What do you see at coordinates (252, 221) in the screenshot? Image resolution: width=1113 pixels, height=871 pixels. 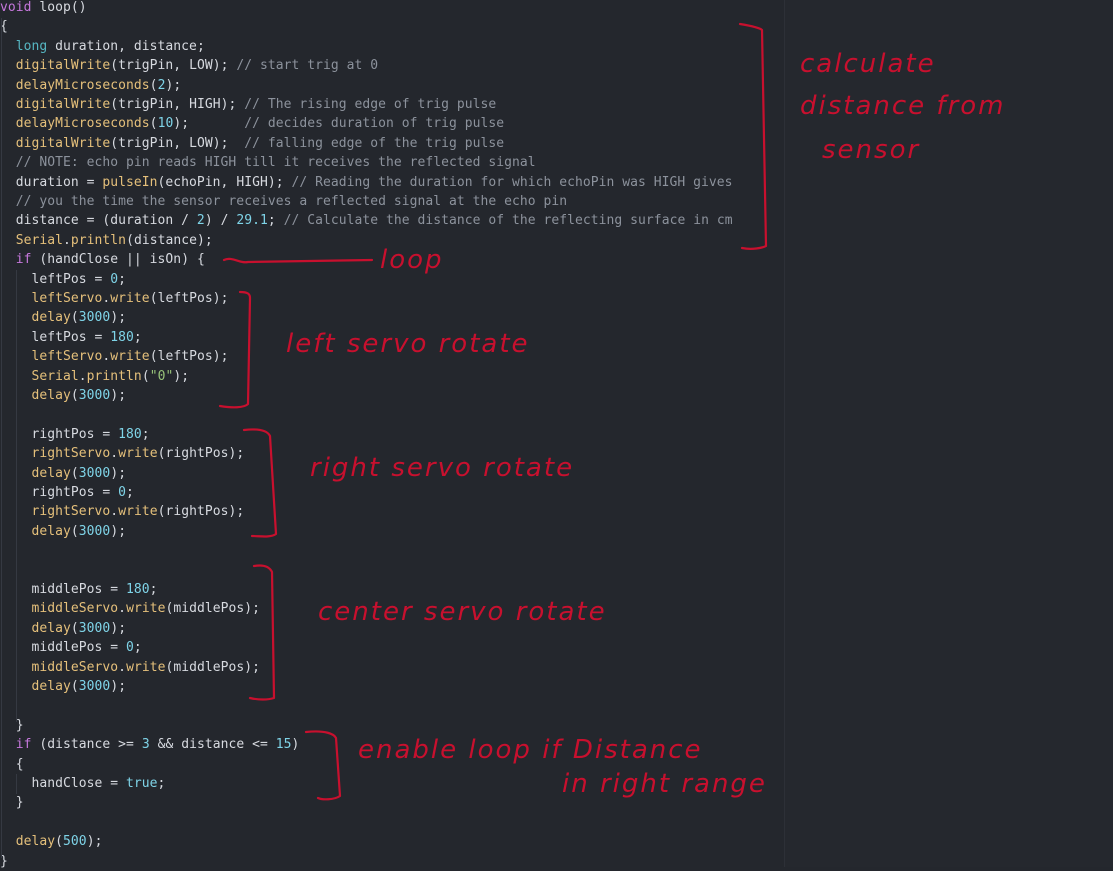 I see `code-token: 29.1` at bounding box center [252, 221].